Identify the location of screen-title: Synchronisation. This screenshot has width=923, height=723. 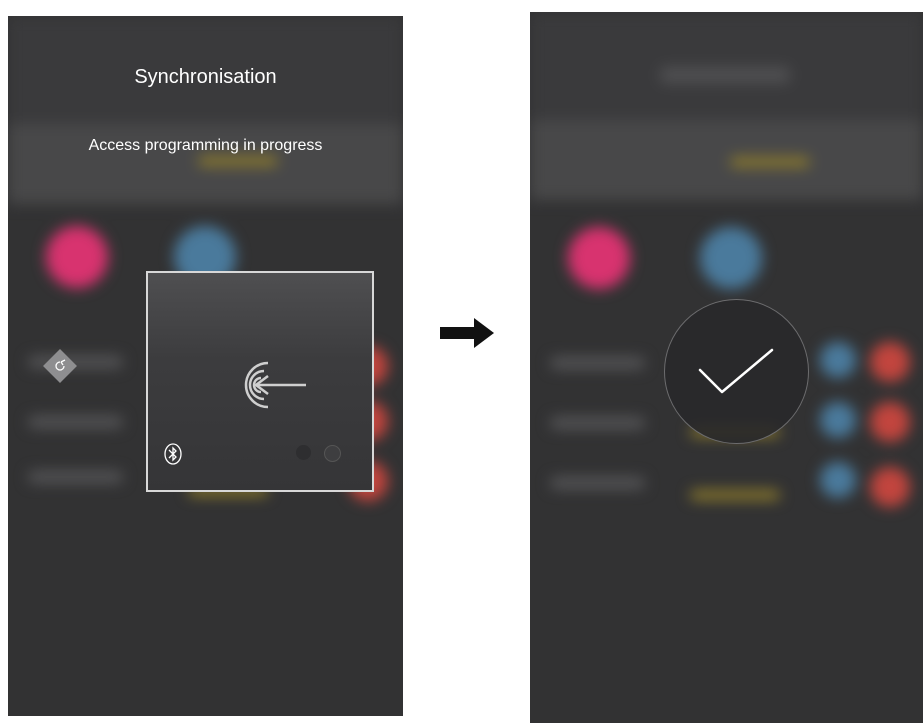
(205, 77).